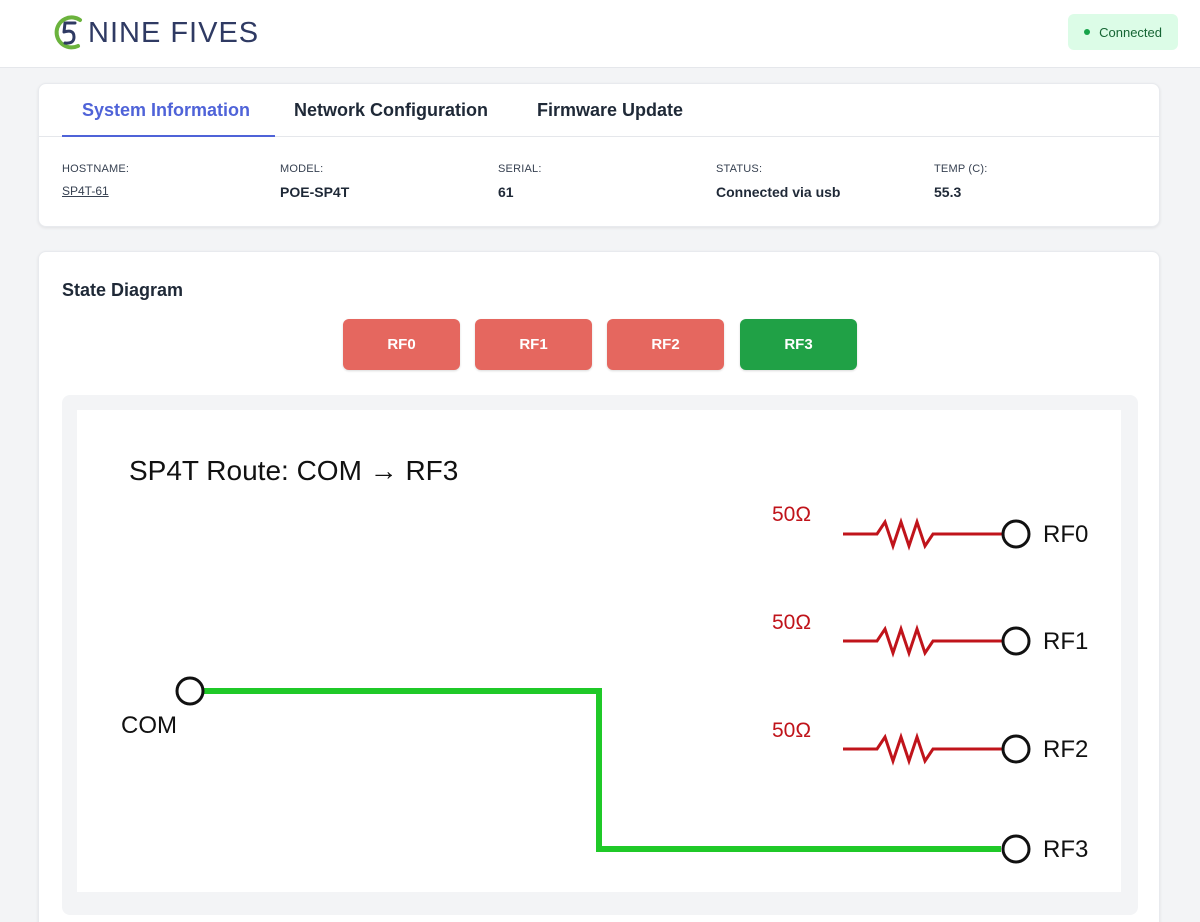 This screenshot has height=922, width=1200. What do you see at coordinates (1065, 749) in the screenshot?
I see `rf2-port-label: RF2` at bounding box center [1065, 749].